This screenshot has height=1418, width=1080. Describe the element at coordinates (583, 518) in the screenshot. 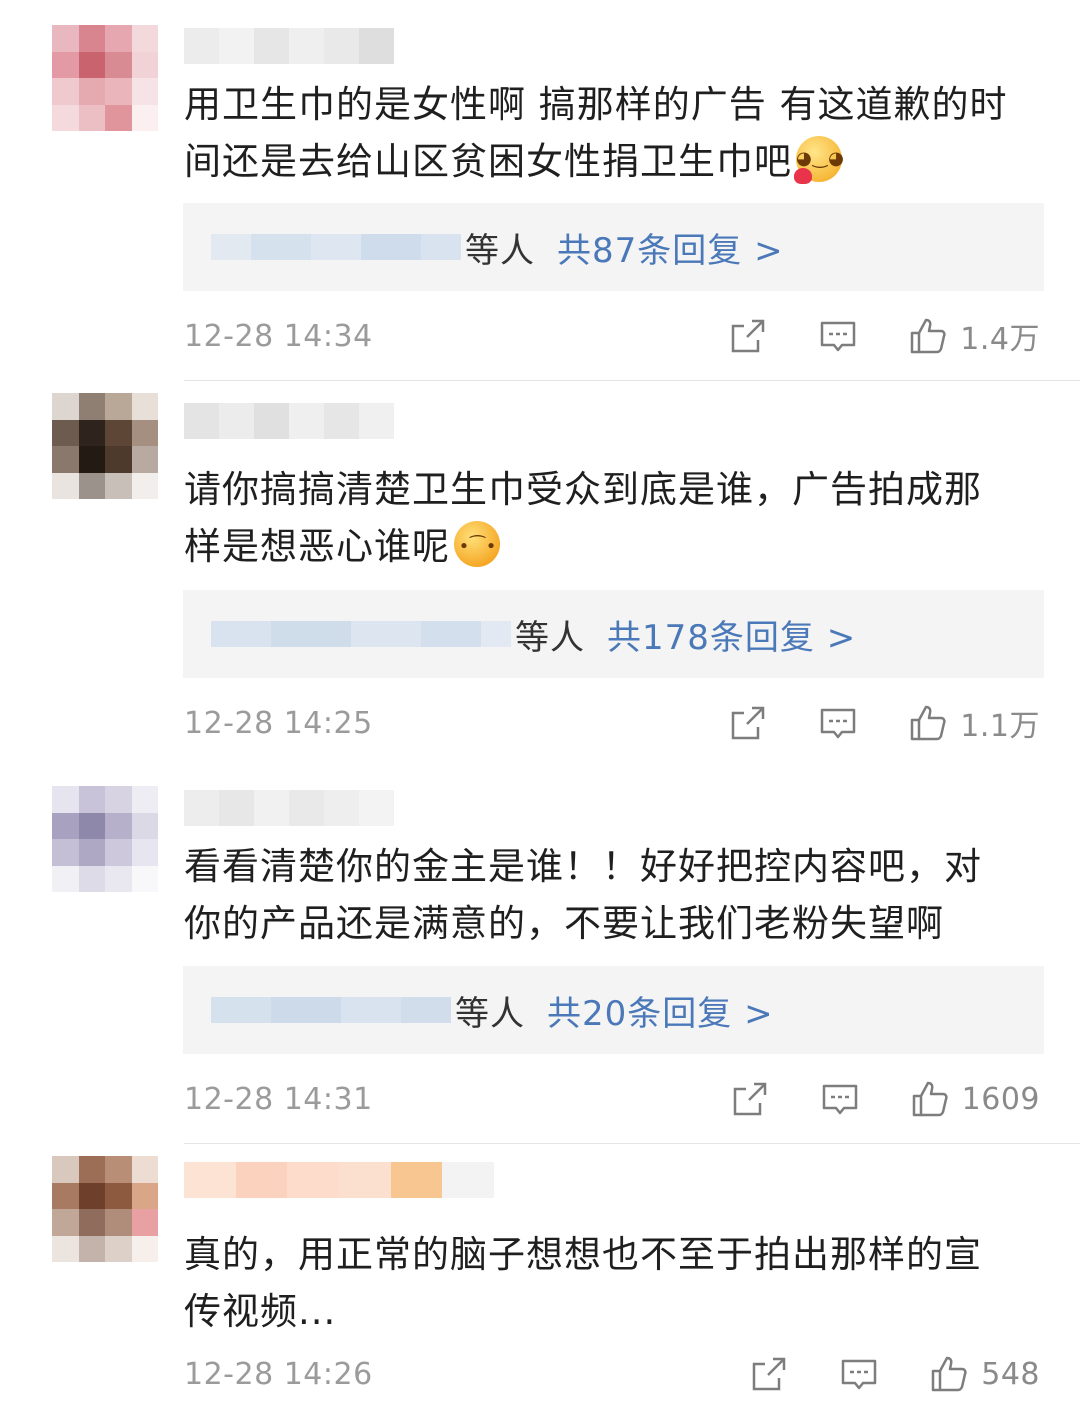

I see `comment-text: 请你搞搞清楚卫生巾受众到底是谁，广告拍成那 样是想恶心谁呢 •‿•` at that location.